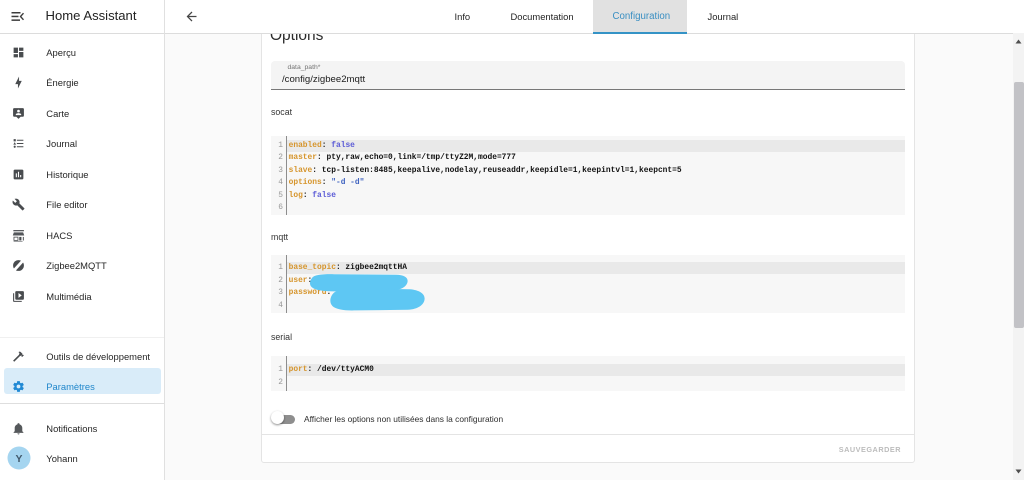 This screenshot has width=1024, height=480. I want to click on svg-text: Y, so click(18, 459).